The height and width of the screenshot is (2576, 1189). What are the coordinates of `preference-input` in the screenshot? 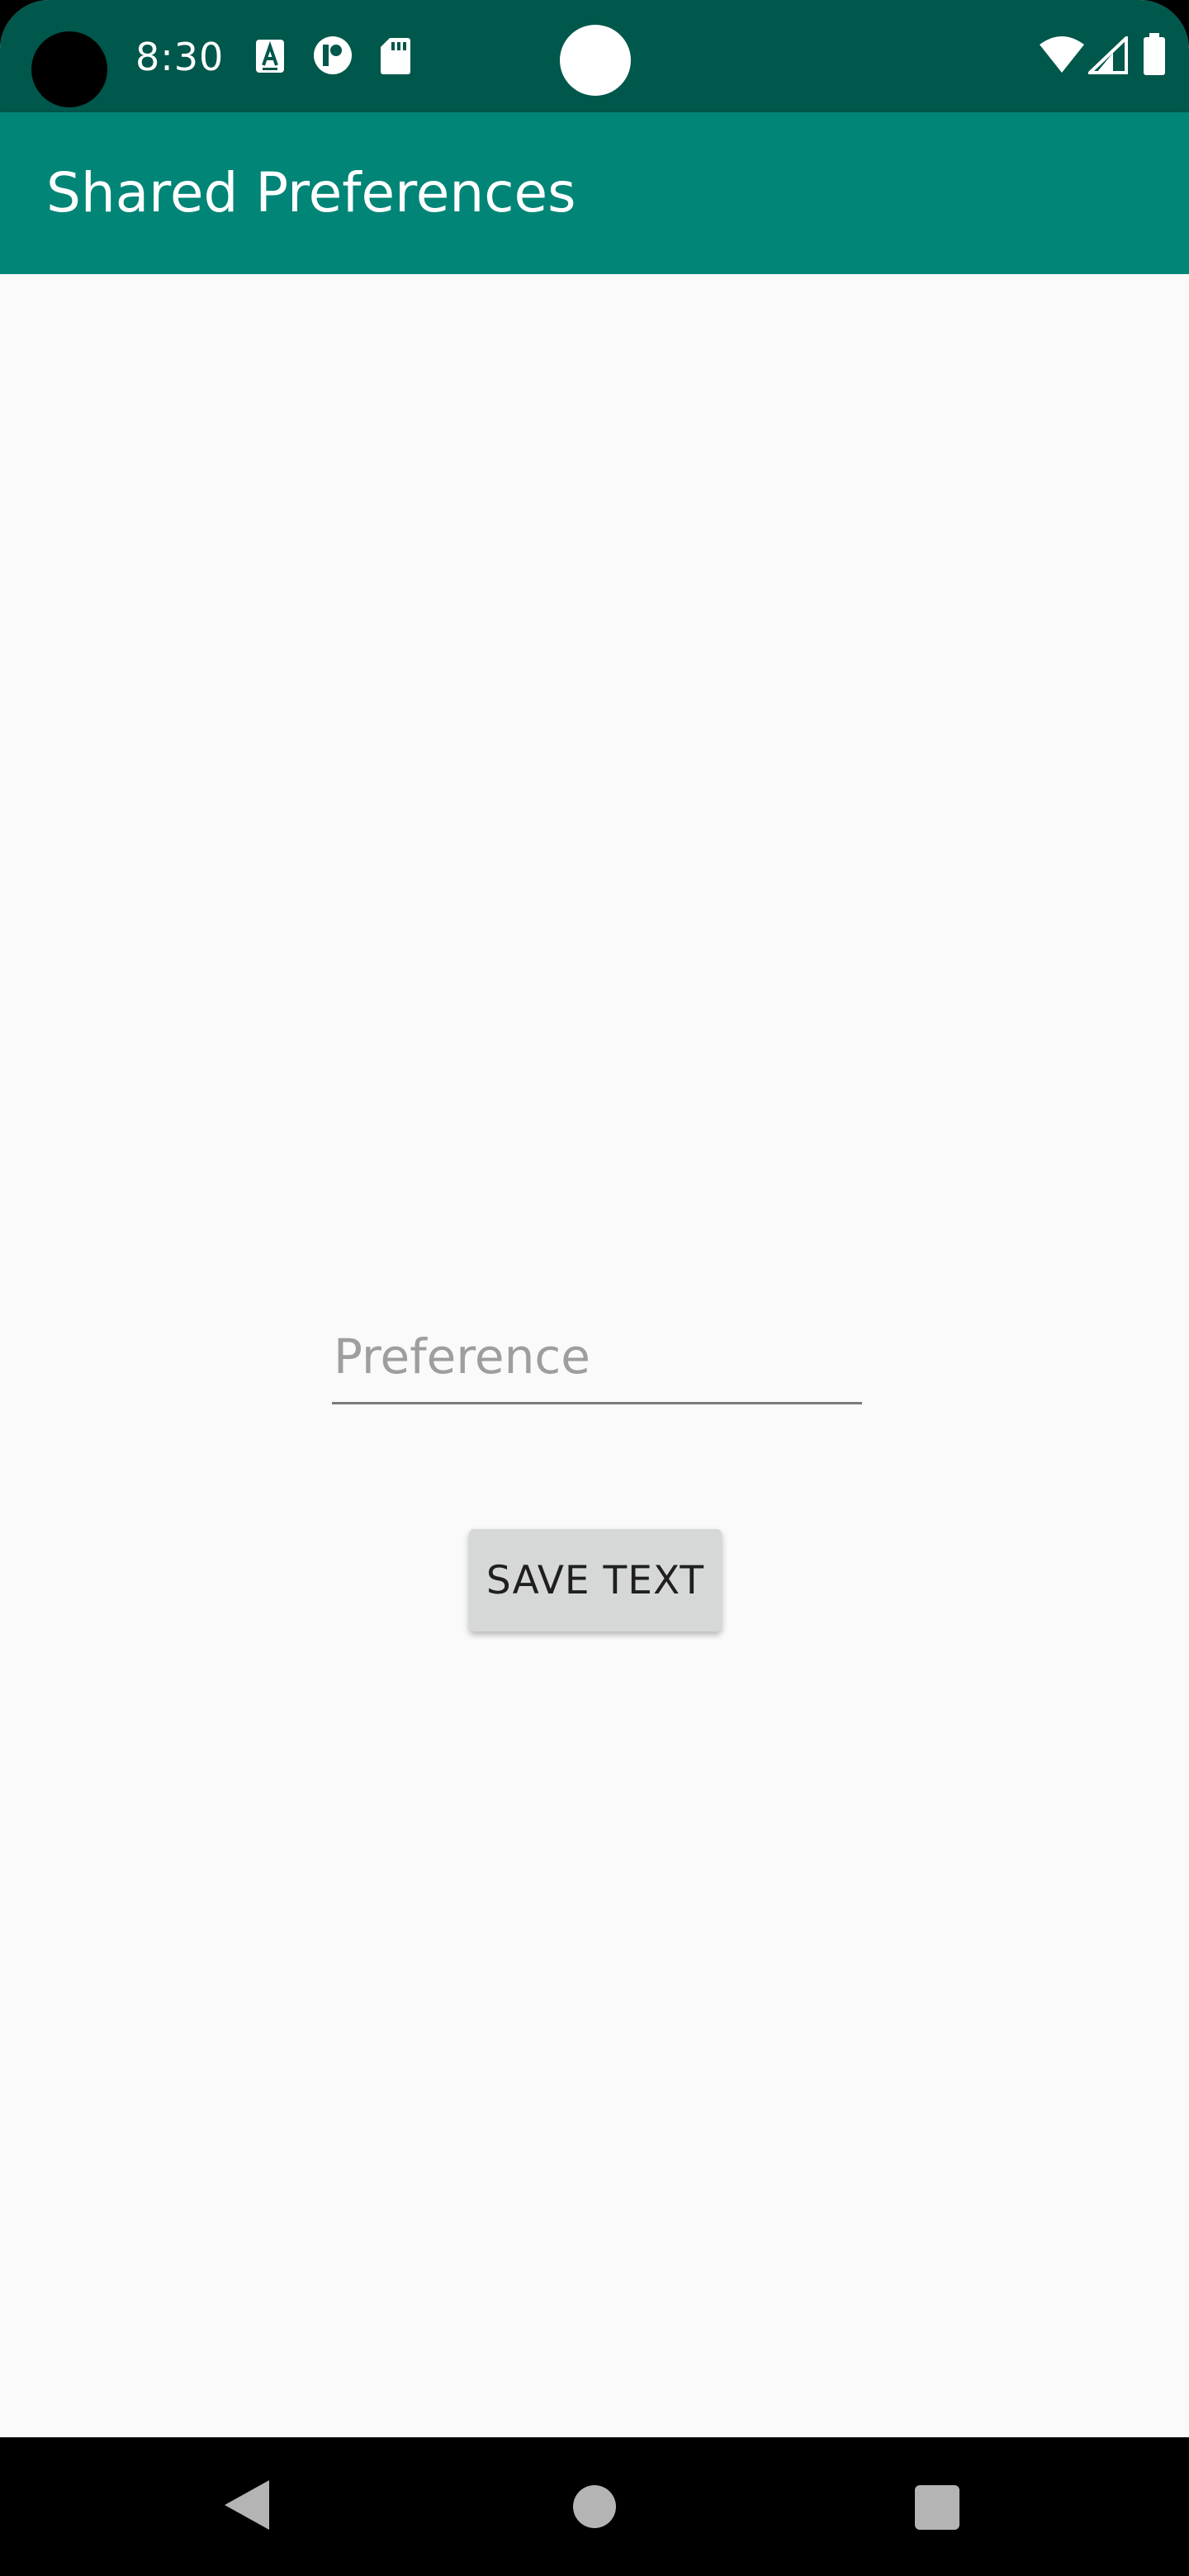 It's located at (597, 1357).